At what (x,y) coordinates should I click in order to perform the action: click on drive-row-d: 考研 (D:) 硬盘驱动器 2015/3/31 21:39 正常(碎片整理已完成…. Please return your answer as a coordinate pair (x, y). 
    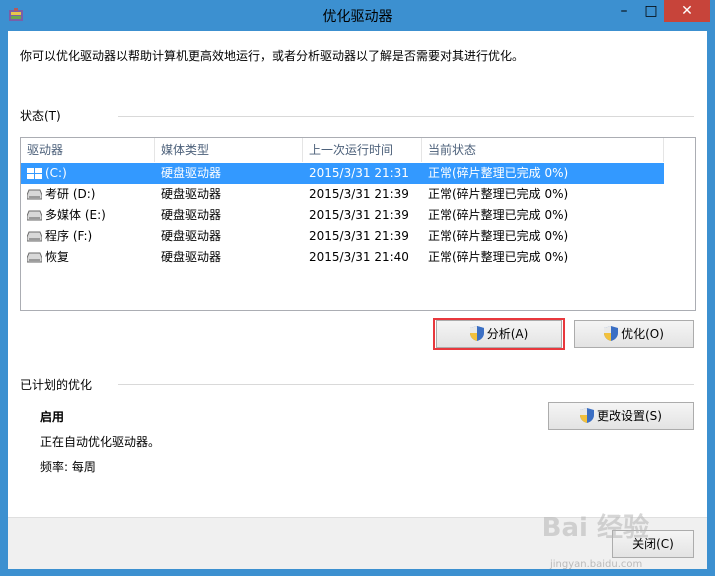
    Looking at the image, I should click on (342, 194).